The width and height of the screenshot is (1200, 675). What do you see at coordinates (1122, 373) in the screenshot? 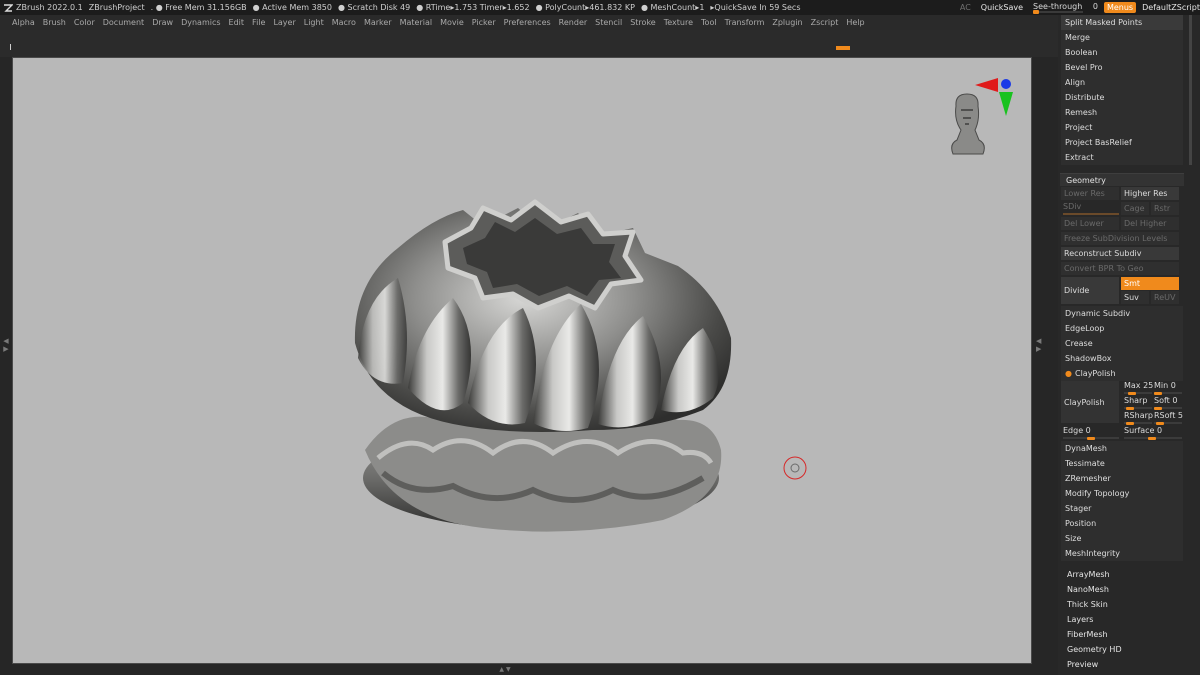
I see `claypolish-header: ● ClayPolish` at bounding box center [1122, 373].